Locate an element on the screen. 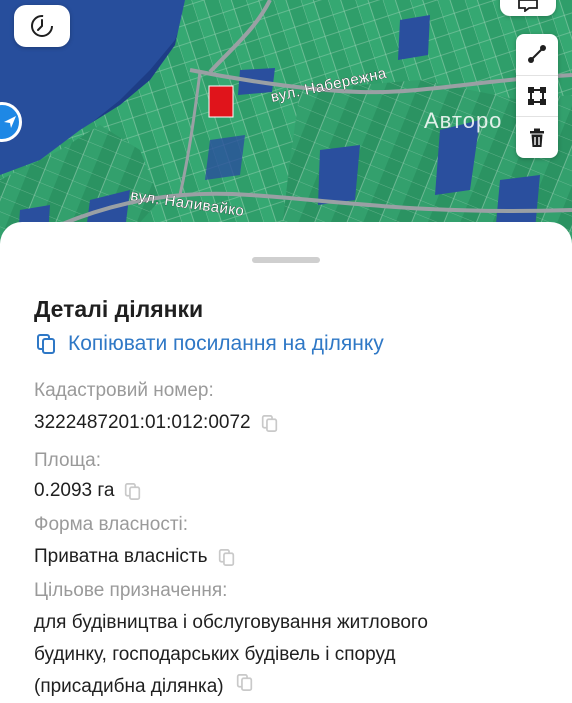 Image resolution: width=572 pixels, height=703 pixels. copy-link-button: Копіювати посилання на ділянку is located at coordinates (210, 344).